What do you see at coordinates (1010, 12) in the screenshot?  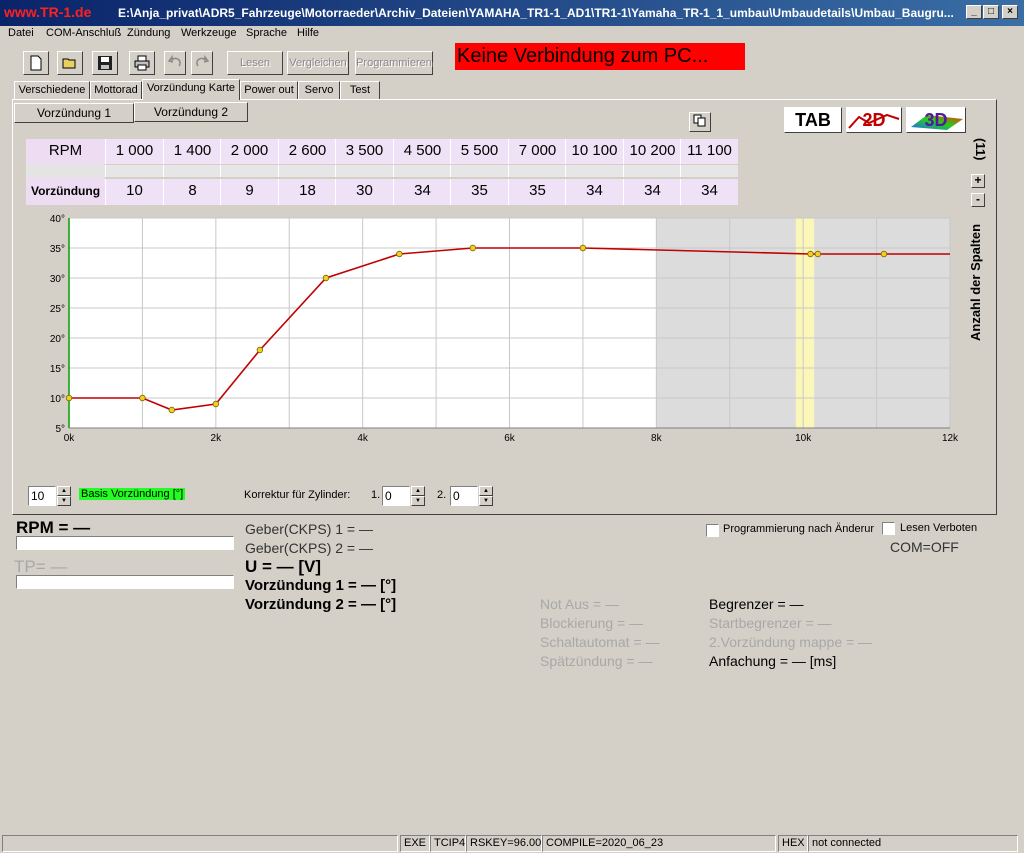 I see `close-icon: ×` at bounding box center [1010, 12].